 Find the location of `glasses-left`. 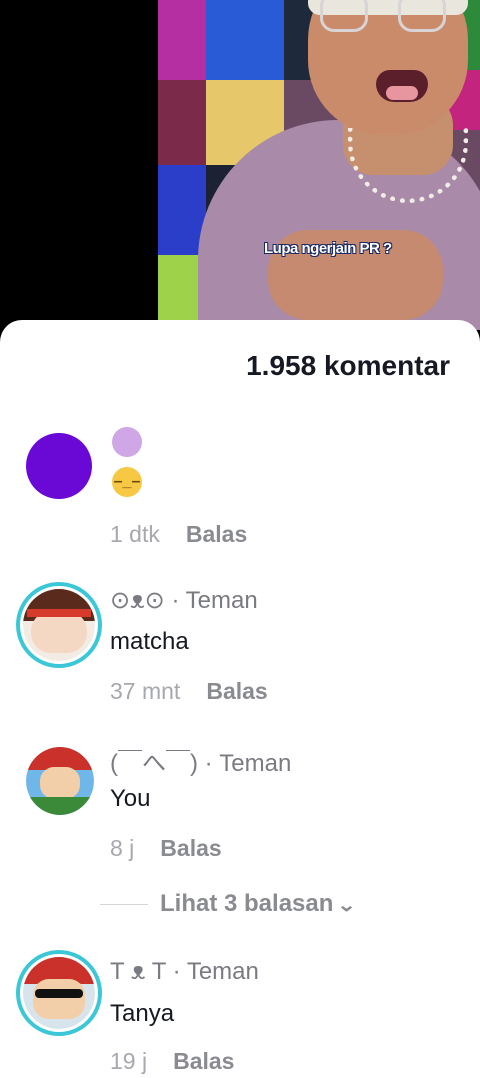

glasses-left is located at coordinates (344, 16).